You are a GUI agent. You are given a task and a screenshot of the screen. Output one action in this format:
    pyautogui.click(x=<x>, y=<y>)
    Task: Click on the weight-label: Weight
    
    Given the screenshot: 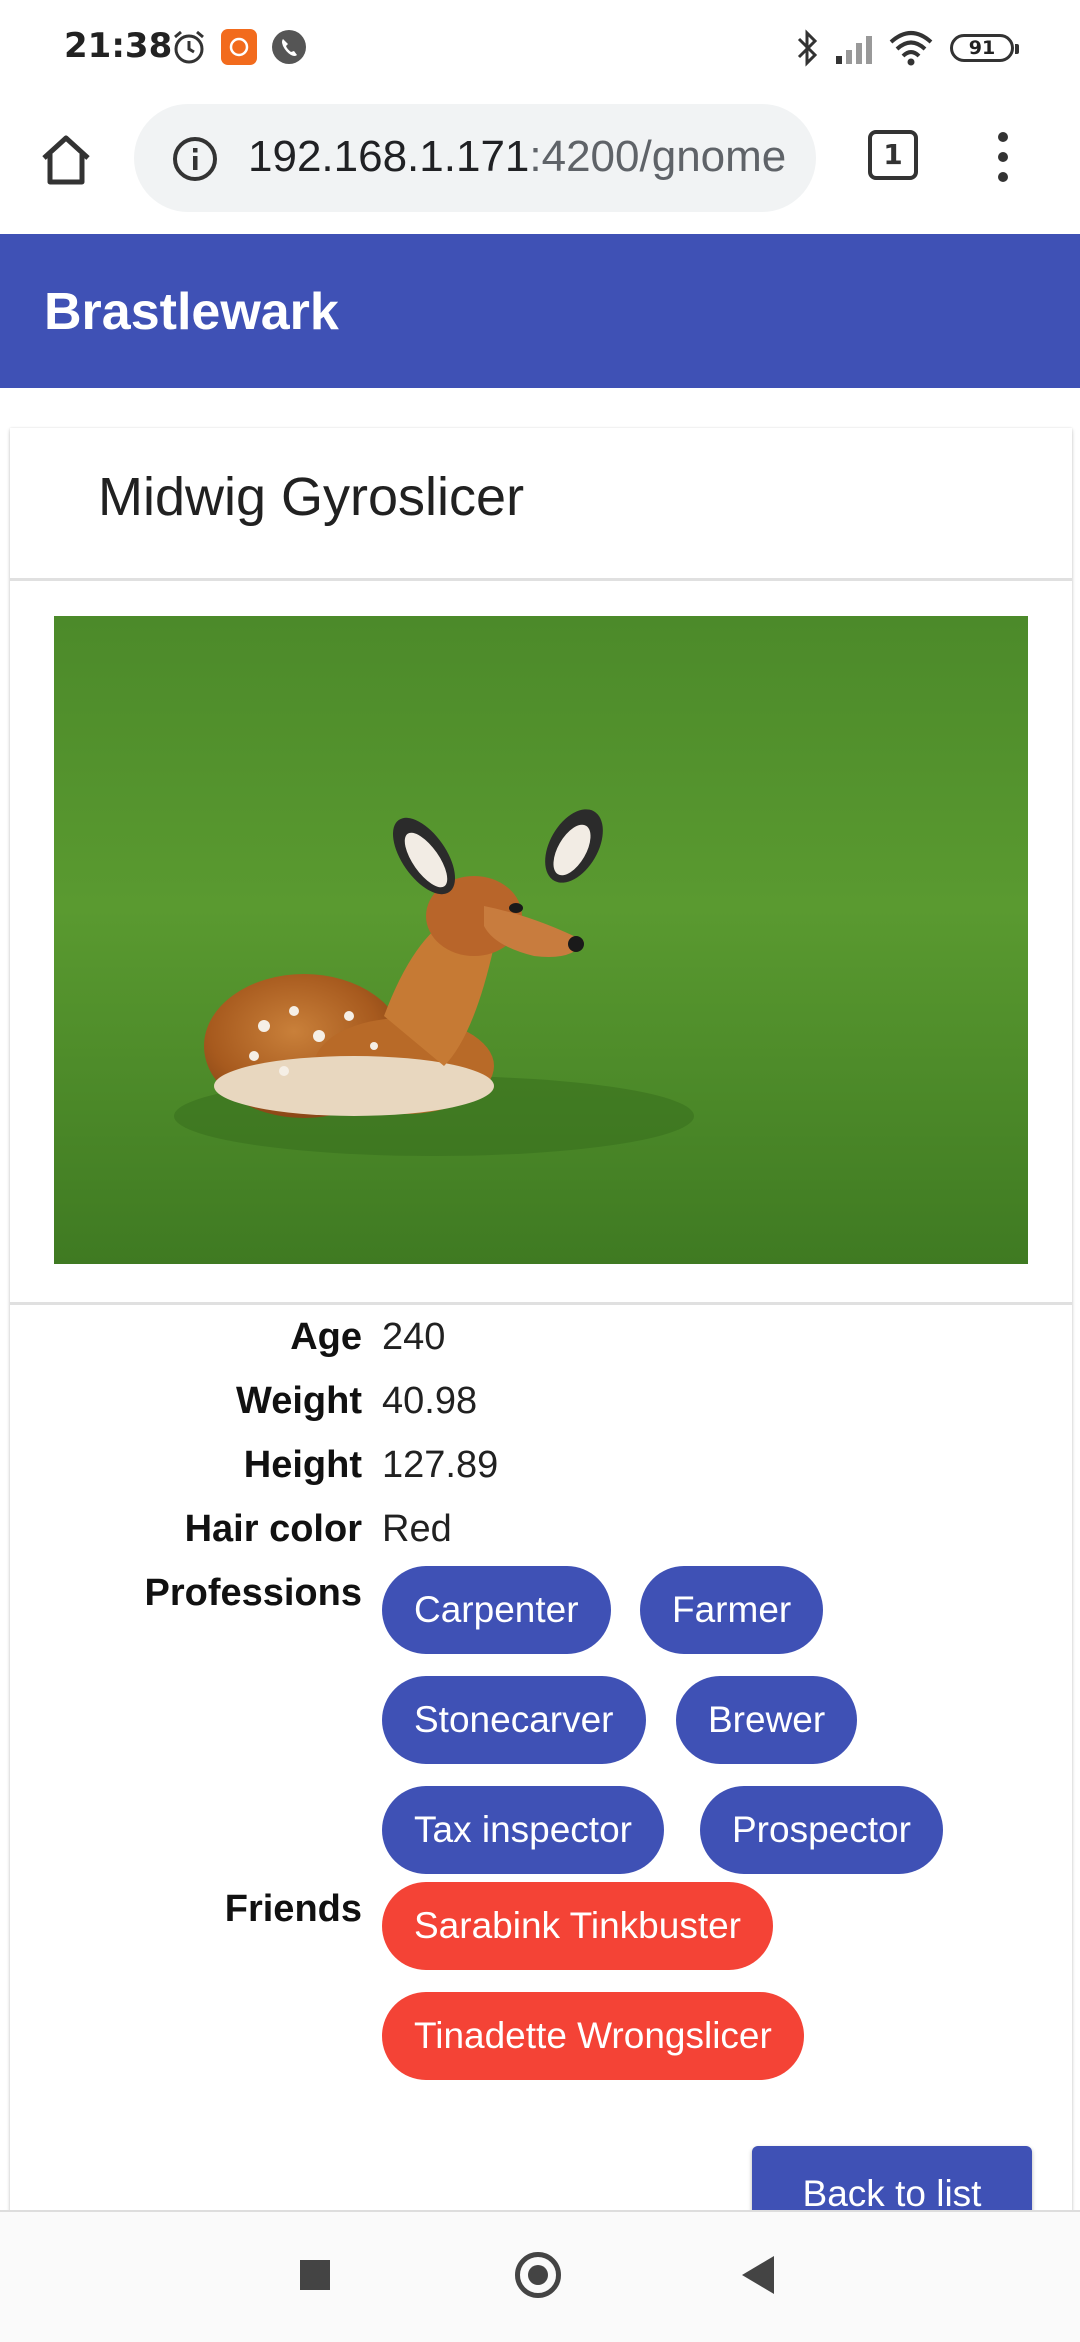 What is the action you would take?
    pyautogui.click(x=299, y=1401)
    